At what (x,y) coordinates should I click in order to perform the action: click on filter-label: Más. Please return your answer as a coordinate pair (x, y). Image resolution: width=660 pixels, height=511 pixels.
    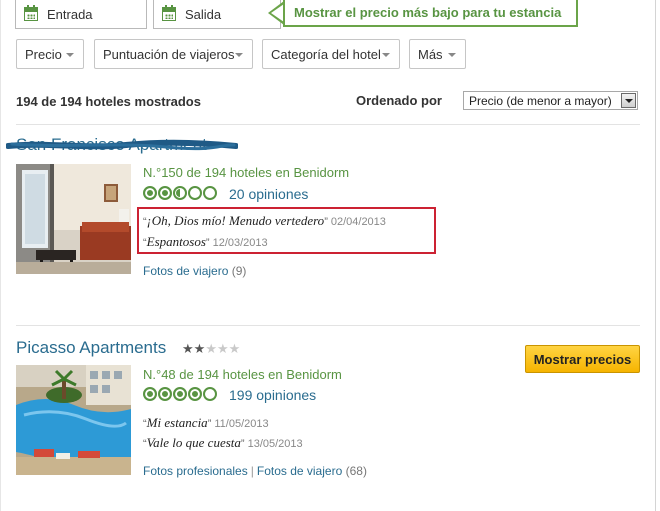
    Looking at the image, I should click on (430, 54).